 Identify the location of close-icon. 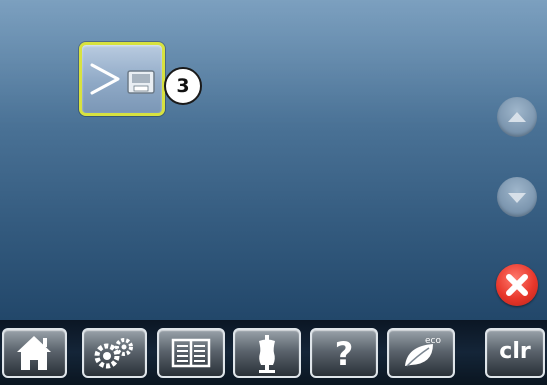
(517, 285).